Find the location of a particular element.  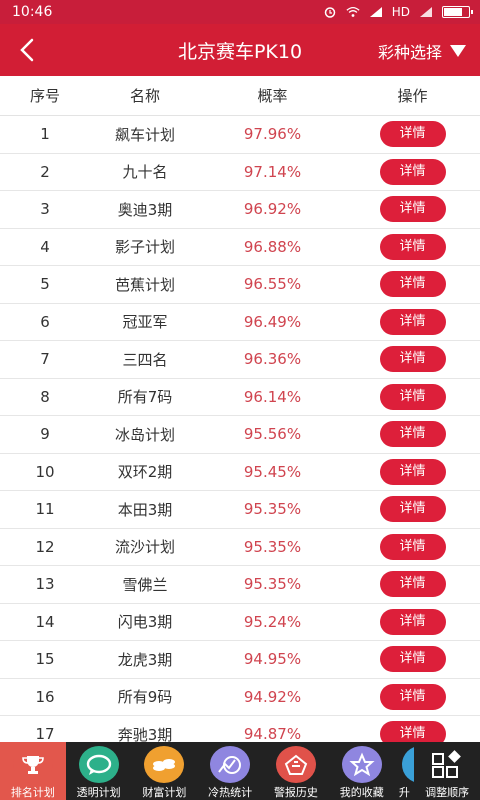

row-rank: 3 is located at coordinates (45, 209).